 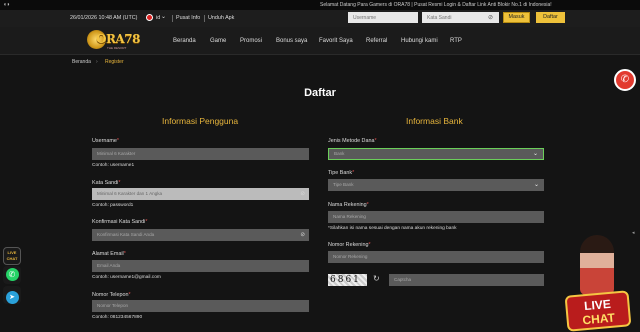 I want to click on username-label: Username*, so click(x=105, y=141).